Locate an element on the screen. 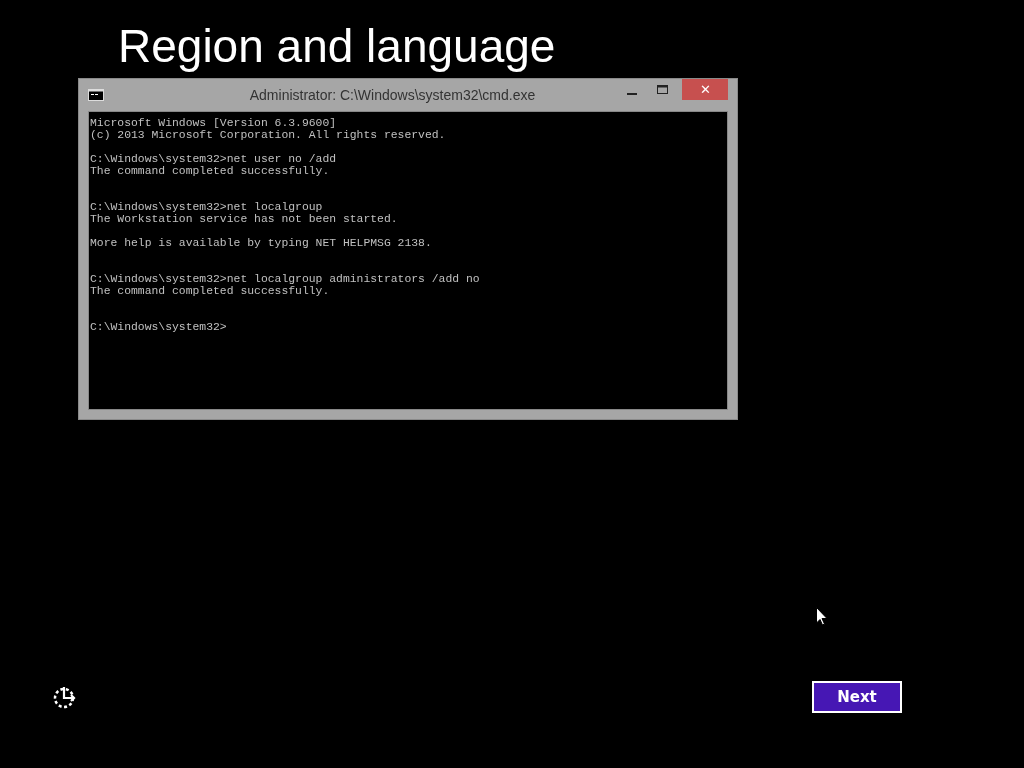 The image size is (1024, 768). page-heading: Region and language is located at coordinates (337, 46).